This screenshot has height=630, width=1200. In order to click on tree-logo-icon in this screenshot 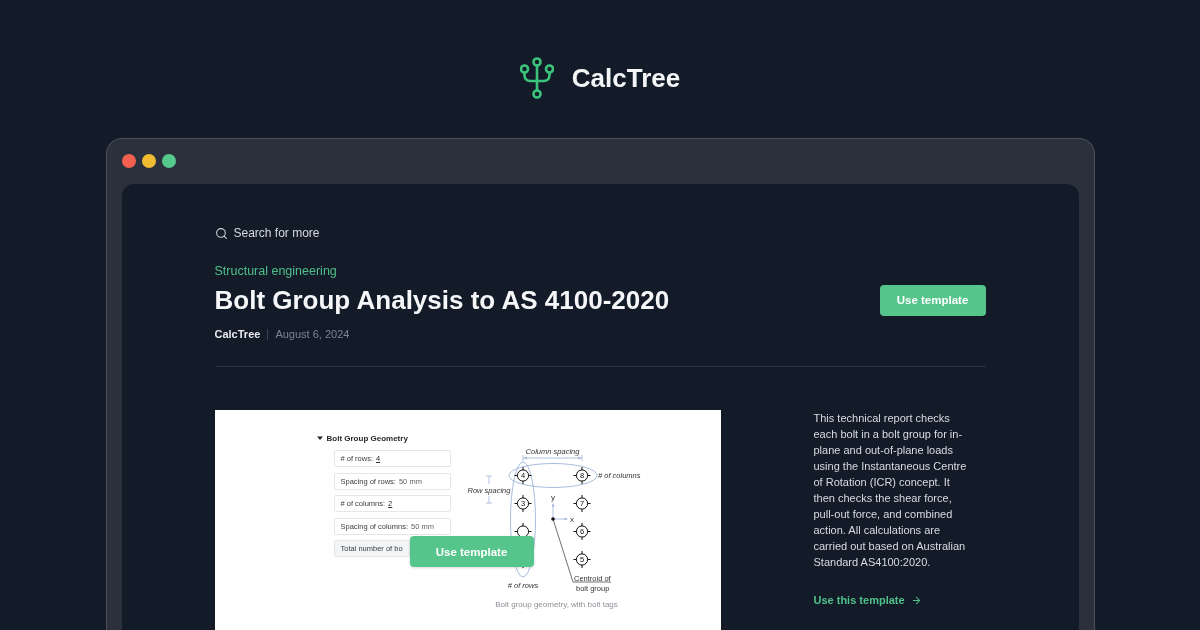, I will do `click(536, 78)`.